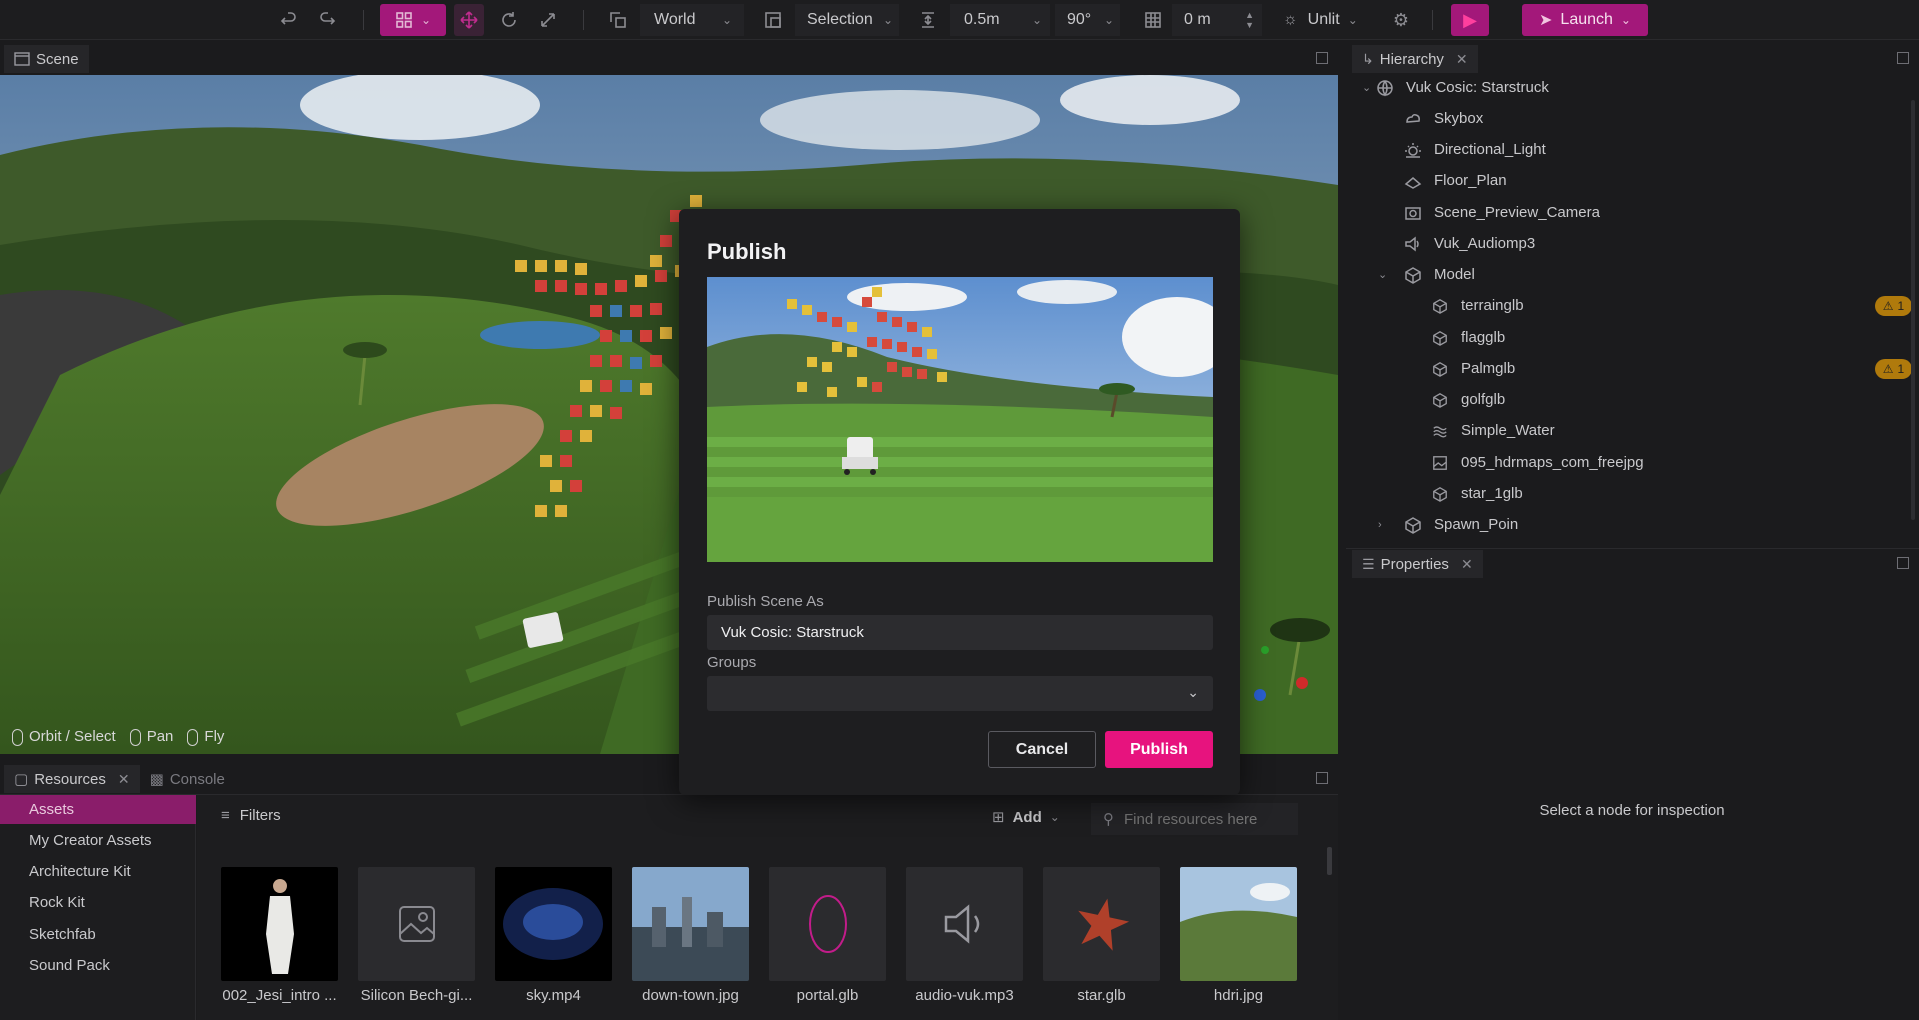 This screenshot has height=1020, width=1919. Describe the element at coordinates (690, 935) in the screenshot. I see `asset-card: down-town.jpg` at that location.